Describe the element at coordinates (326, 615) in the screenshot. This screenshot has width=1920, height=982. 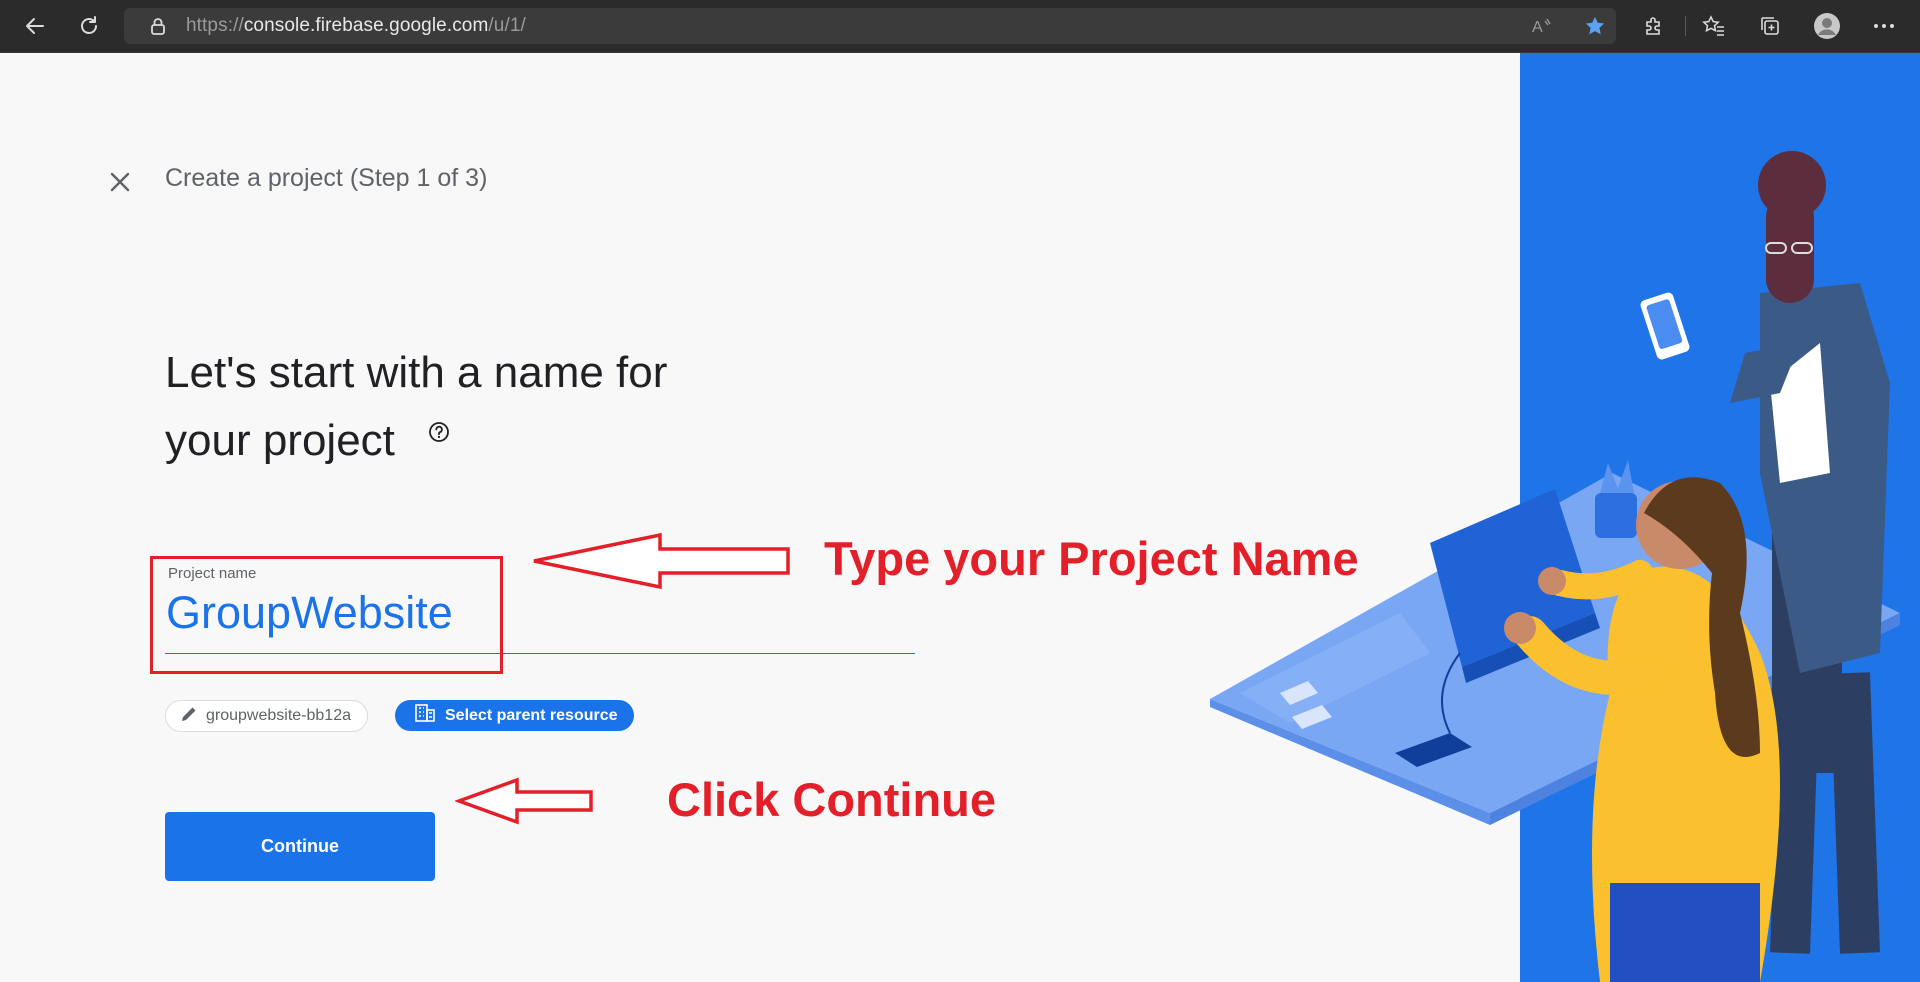
I see `annotation-highlight-box` at that location.